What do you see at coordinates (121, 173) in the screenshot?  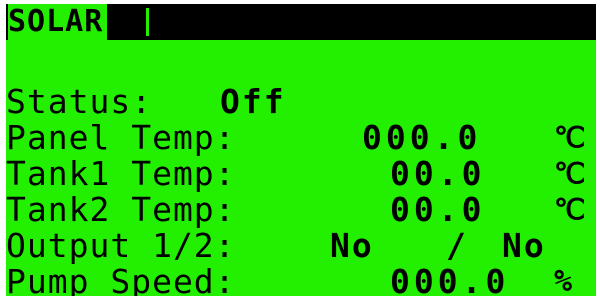 I see `tank1-temp-label: Tank1 Temp:` at bounding box center [121, 173].